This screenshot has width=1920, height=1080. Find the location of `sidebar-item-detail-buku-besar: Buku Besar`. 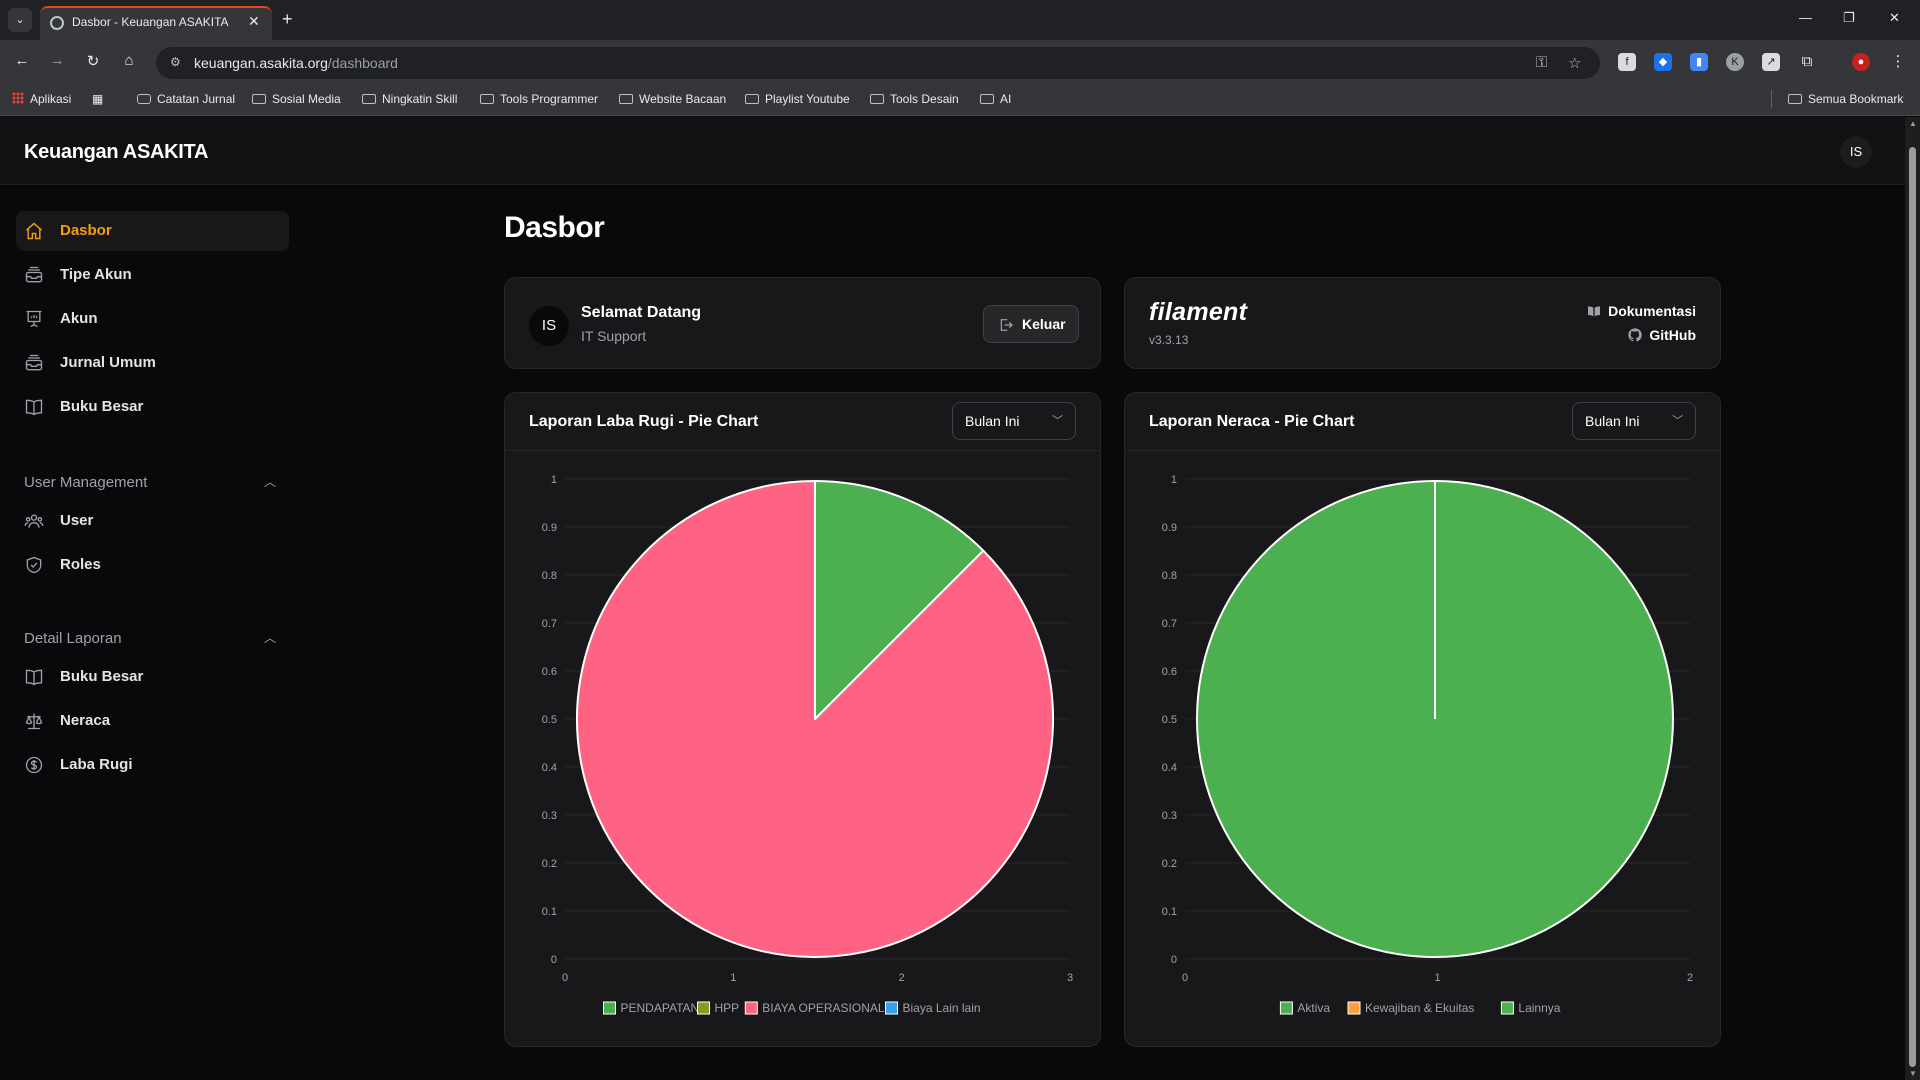

sidebar-item-detail-buku-besar: Buku Besar is located at coordinates (152, 677).